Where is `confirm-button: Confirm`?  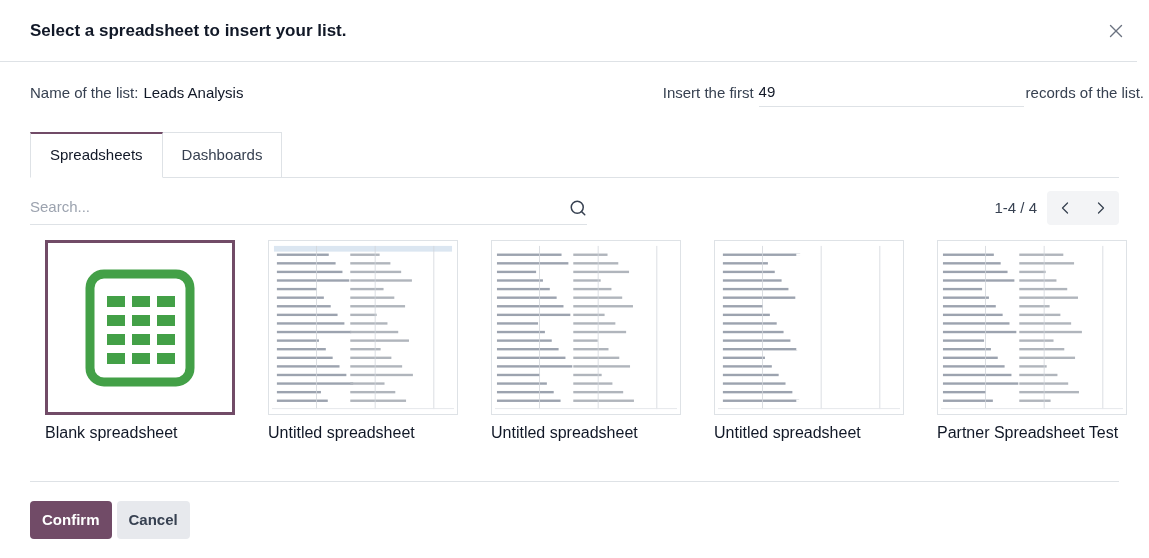 confirm-button: Confirm is located at coordinates (71, 520).